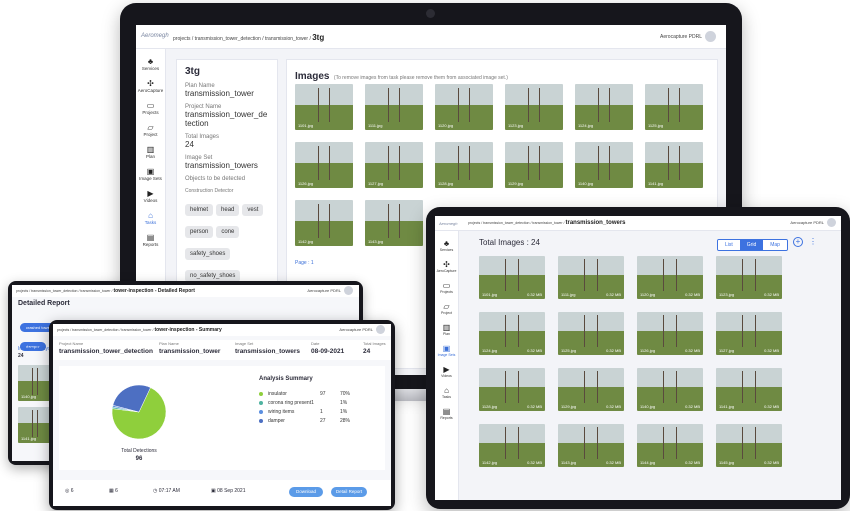  I want to click on laptop-thumb: 1111.jpg, so click(394, 107).